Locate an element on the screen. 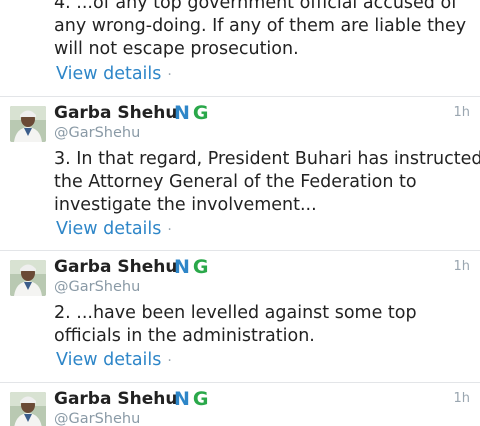 This screenshot has width=480, height=426. tweet-text-line: will not escape prosecution. is located at coordinates (176, 49).